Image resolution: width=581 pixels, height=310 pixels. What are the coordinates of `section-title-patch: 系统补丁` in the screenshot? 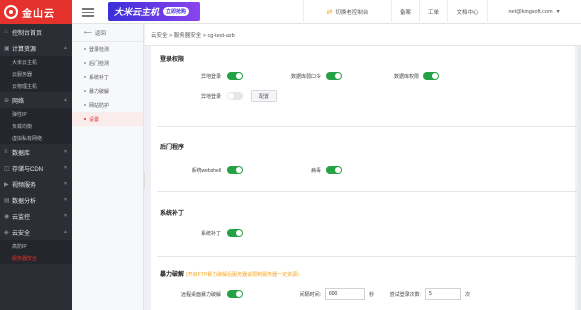 It's located at (172, 214).